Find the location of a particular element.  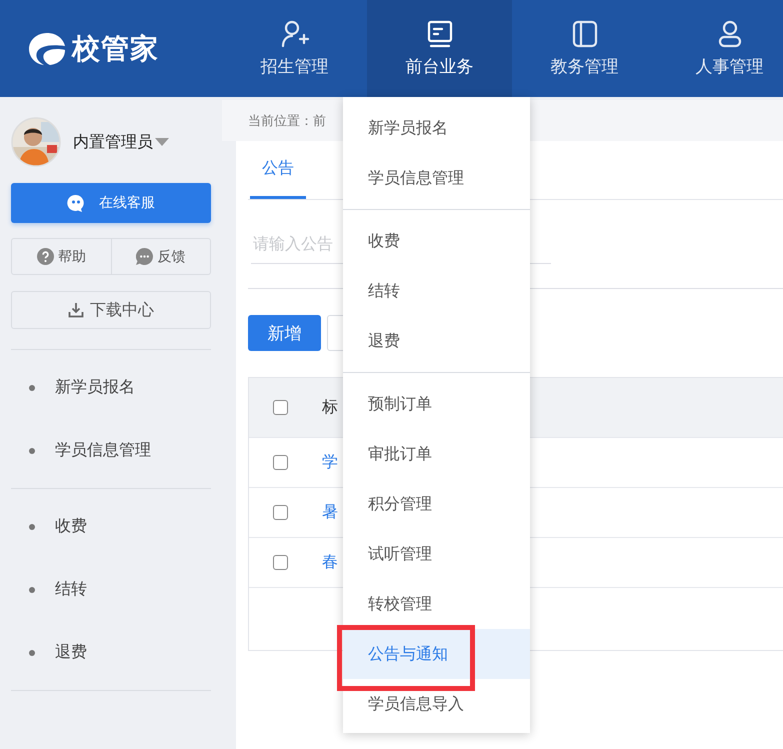

tab: 公告 is located at coordinates (278, 170).